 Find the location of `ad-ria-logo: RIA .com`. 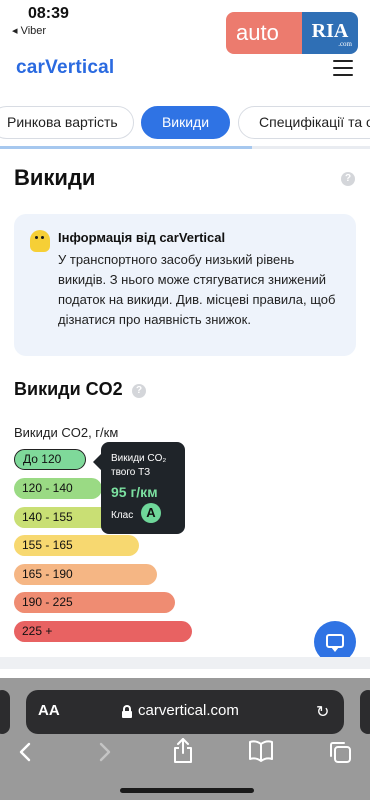

ad-ria-logo: RIA .com is located at coordinates (330, 33).